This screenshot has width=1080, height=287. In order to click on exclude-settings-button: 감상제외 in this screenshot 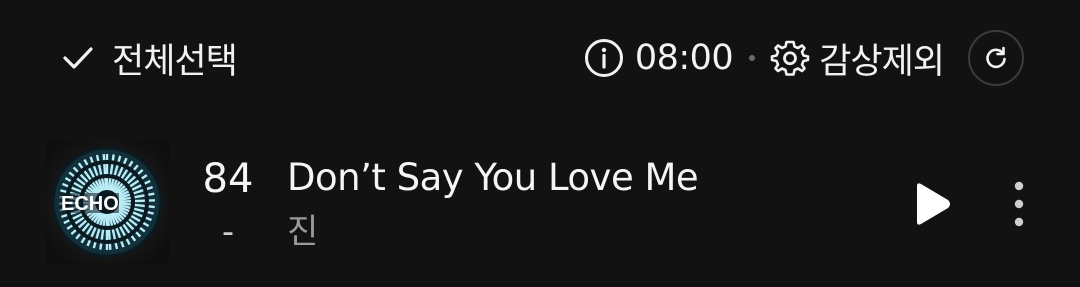, I will do `click(857, 58)`.